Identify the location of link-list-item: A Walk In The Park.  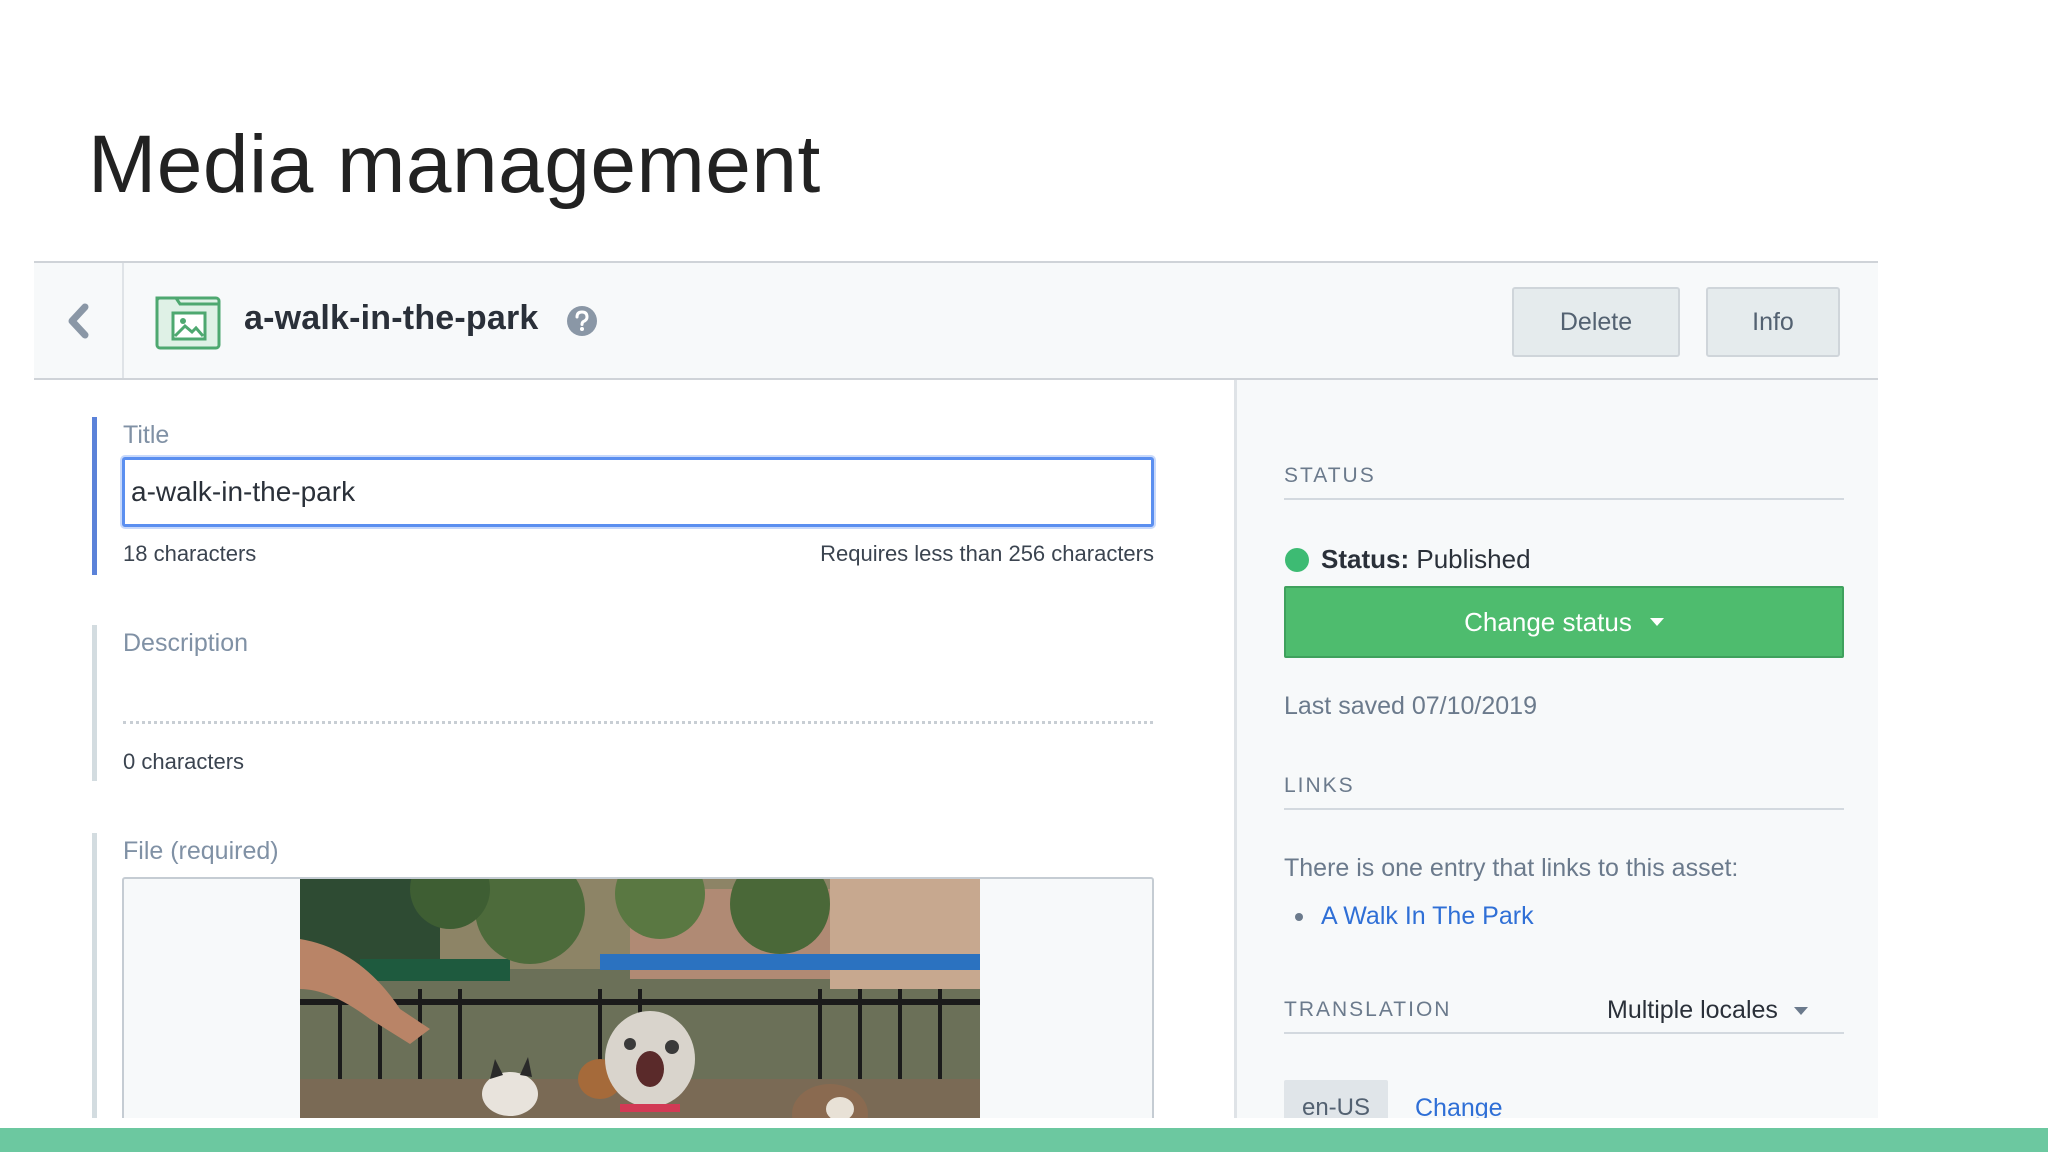
(1414, 916).